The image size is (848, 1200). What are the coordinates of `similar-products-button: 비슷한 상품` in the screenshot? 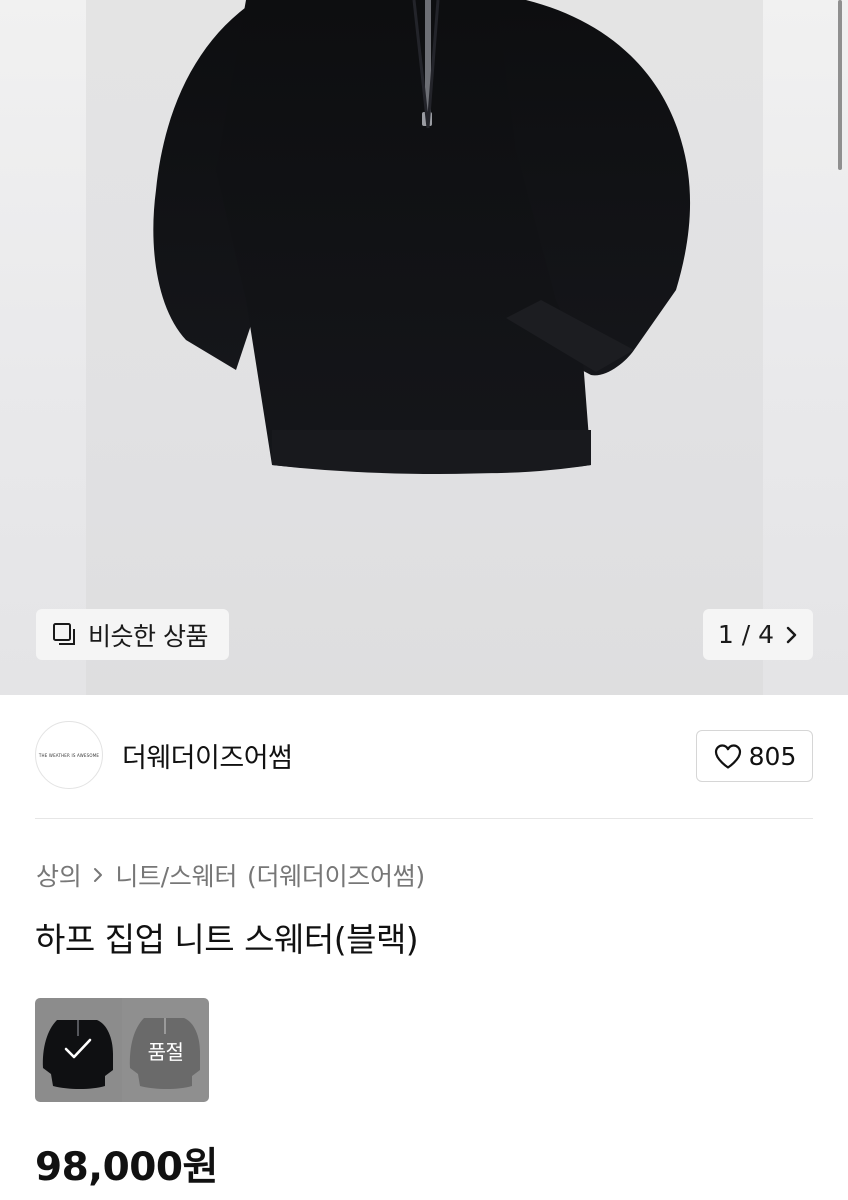 It's located at (132, 634).